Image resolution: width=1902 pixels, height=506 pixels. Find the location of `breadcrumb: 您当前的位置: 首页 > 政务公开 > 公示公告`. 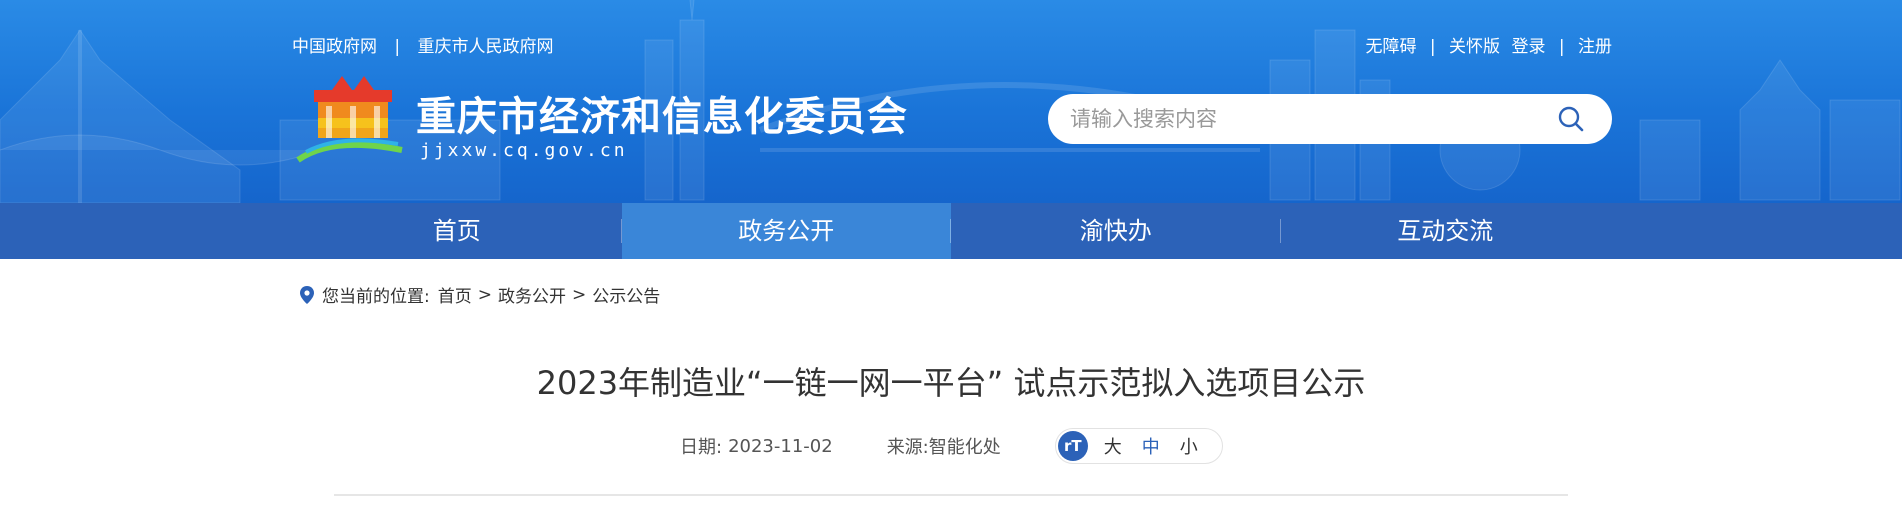

breadcrumb: 您当前的位置: 首页 > 政务公开 > 公示公告 is located at coordinates (480, 294).